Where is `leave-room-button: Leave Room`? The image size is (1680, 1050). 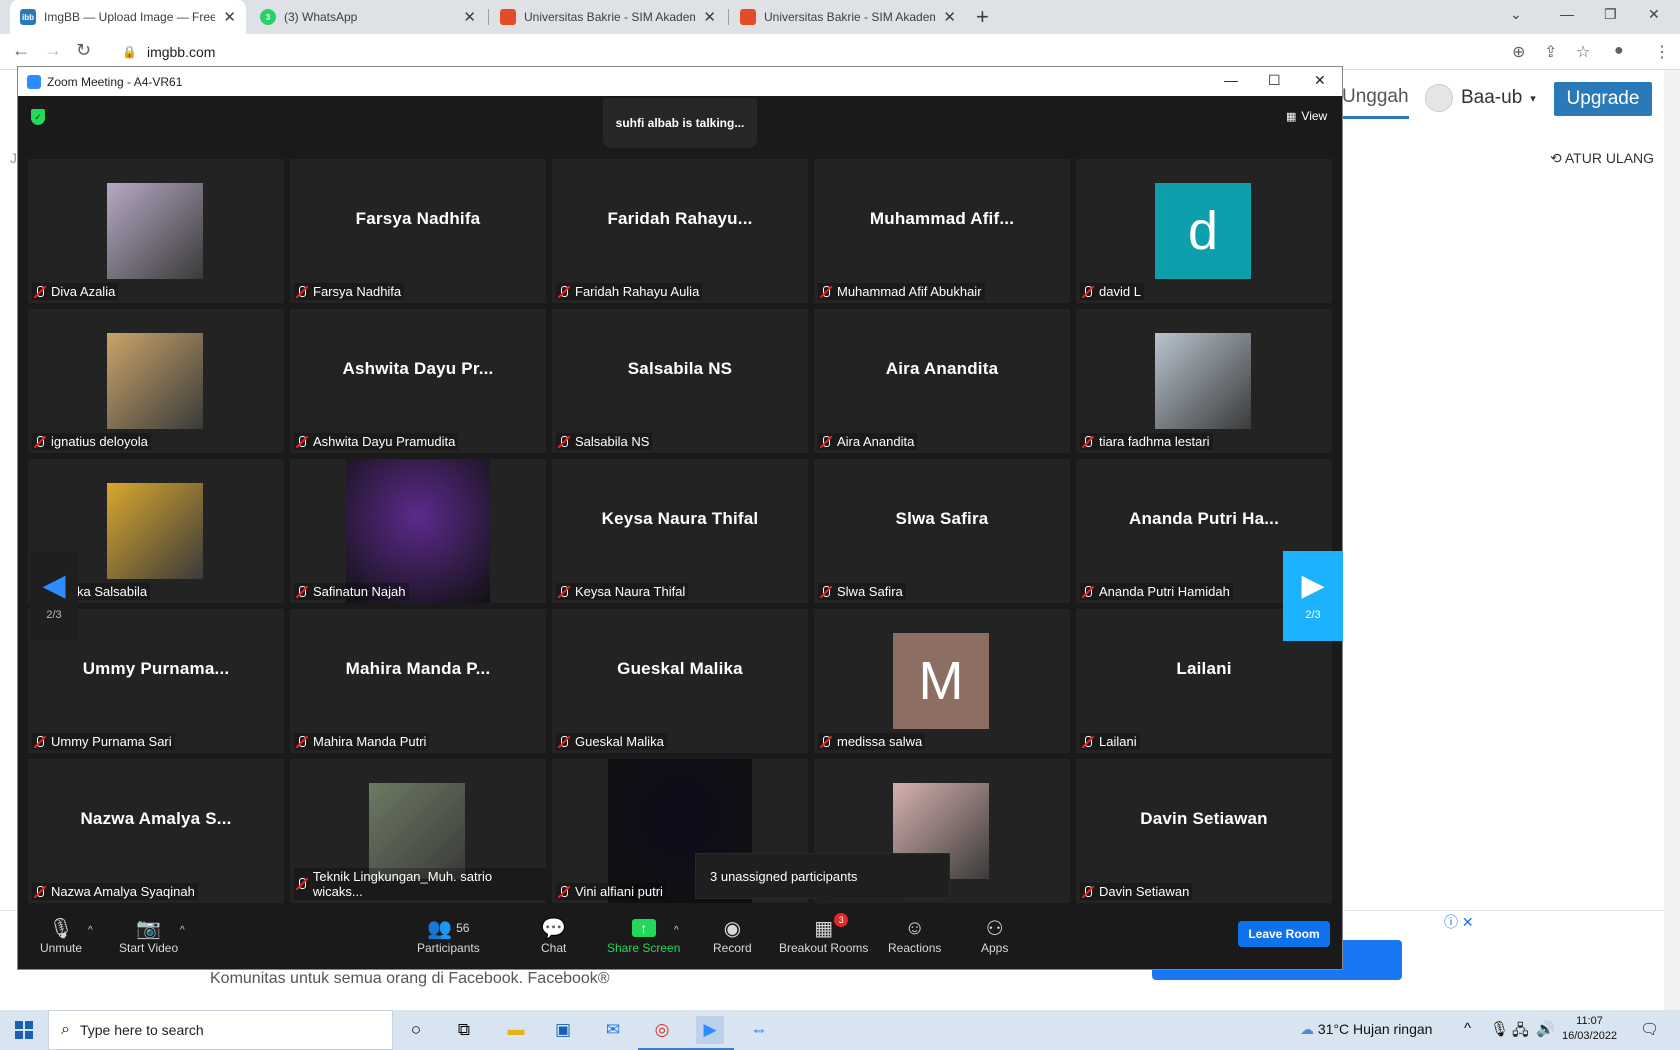
leave-room-button: Leave Room is located at coordinates (1284, 934).